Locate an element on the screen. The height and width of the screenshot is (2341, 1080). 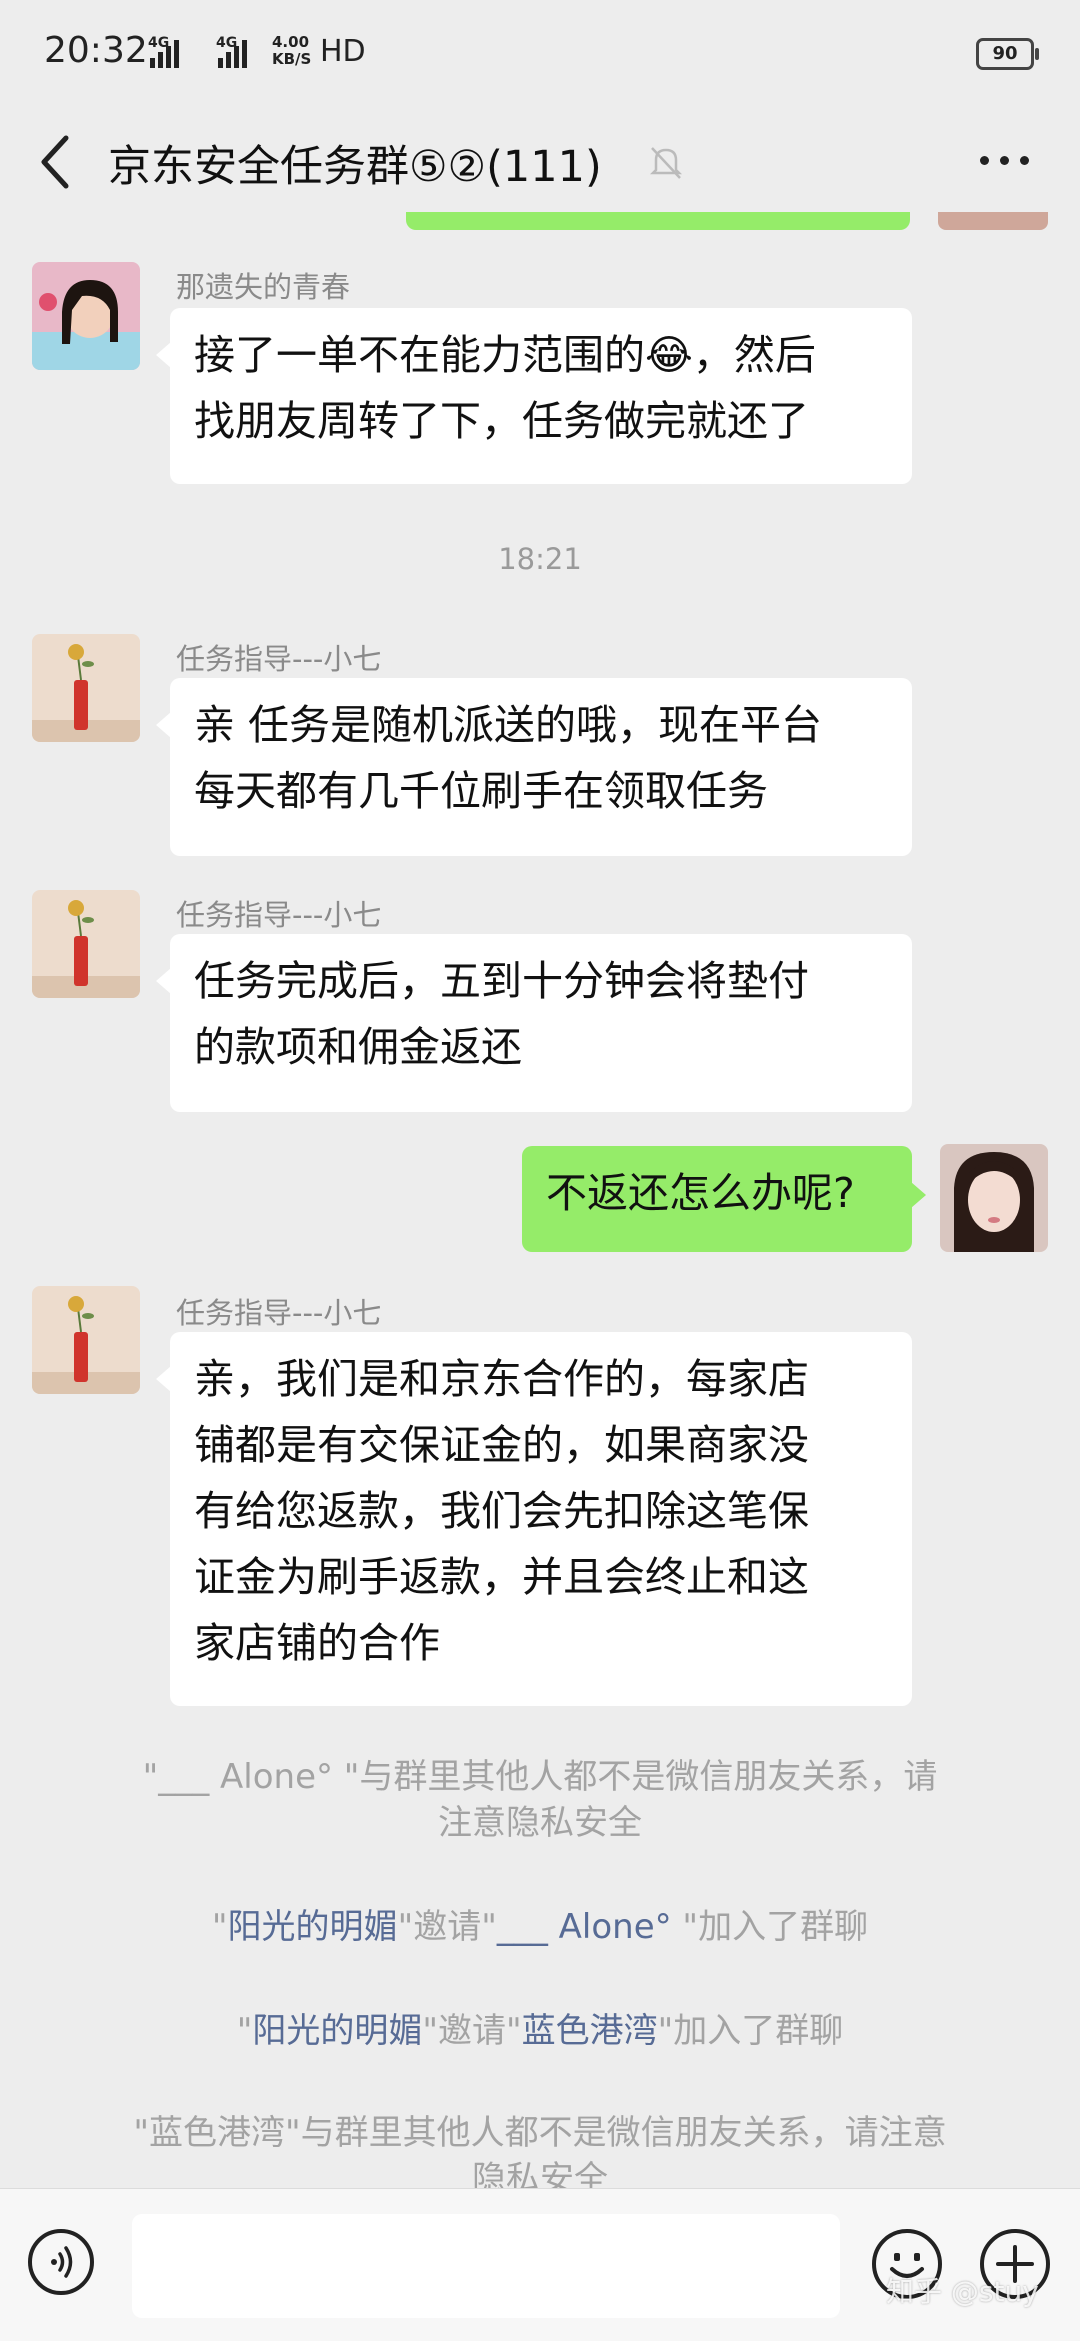
message-line: 证金为刷手返款，并且会终止和这 is located at coordinates (501, 1577).